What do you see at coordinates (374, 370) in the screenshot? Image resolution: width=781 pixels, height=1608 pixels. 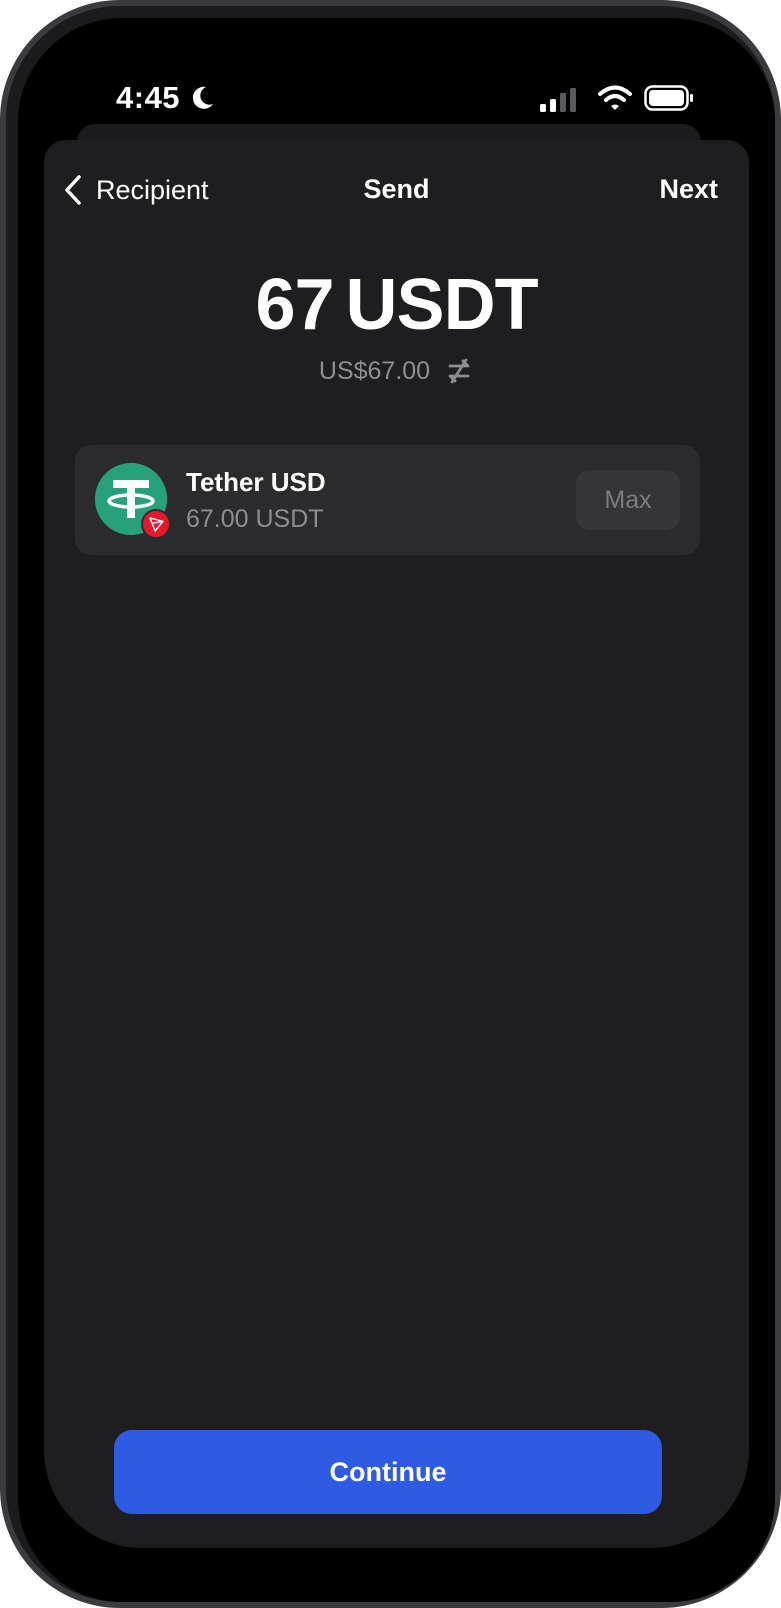 I see `fiat-value: US$67.00` at bounding box center [374, 370].